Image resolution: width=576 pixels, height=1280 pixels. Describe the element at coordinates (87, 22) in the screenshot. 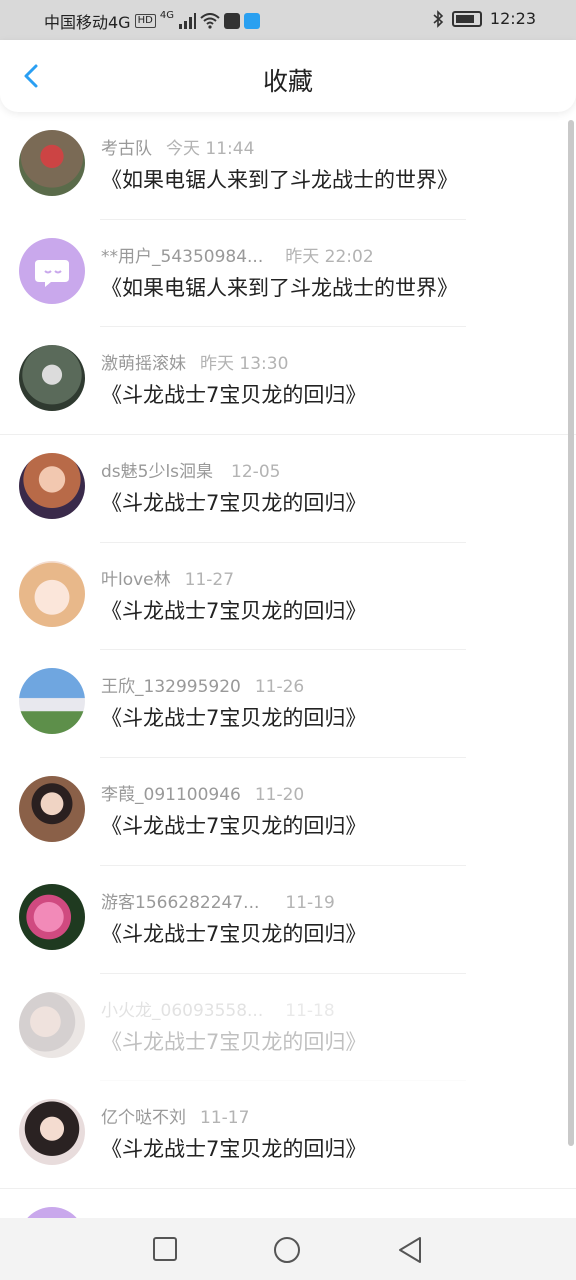

I see `carrier-label: 中国移动4G` at that location.